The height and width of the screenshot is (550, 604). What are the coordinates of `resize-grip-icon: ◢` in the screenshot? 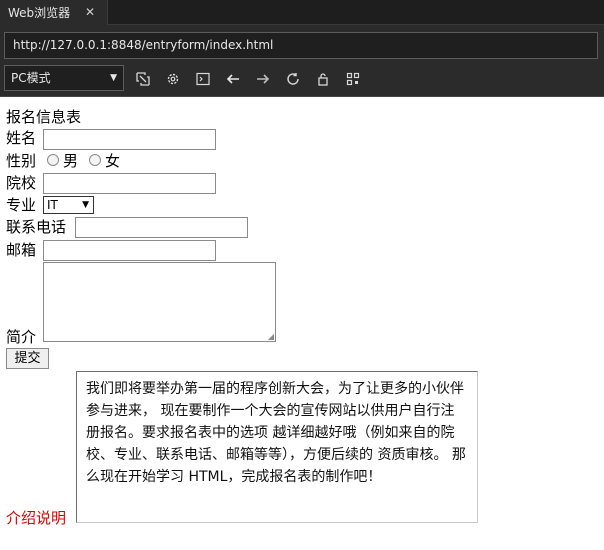 It's located at (271, 336).